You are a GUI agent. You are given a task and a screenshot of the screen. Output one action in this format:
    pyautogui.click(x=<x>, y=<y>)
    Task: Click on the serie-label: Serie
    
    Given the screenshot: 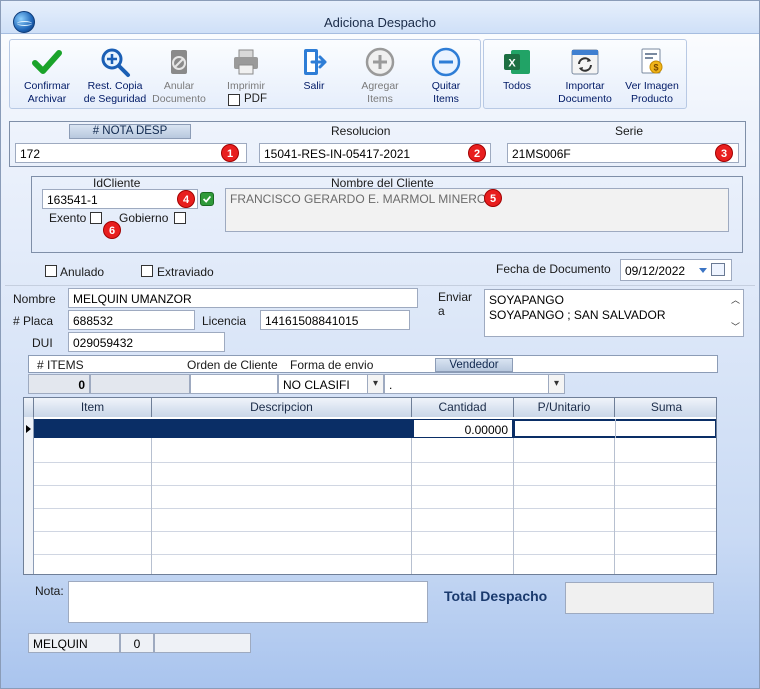 What is the action you would take?
    pyautogui.click(x=629, y=131)
    